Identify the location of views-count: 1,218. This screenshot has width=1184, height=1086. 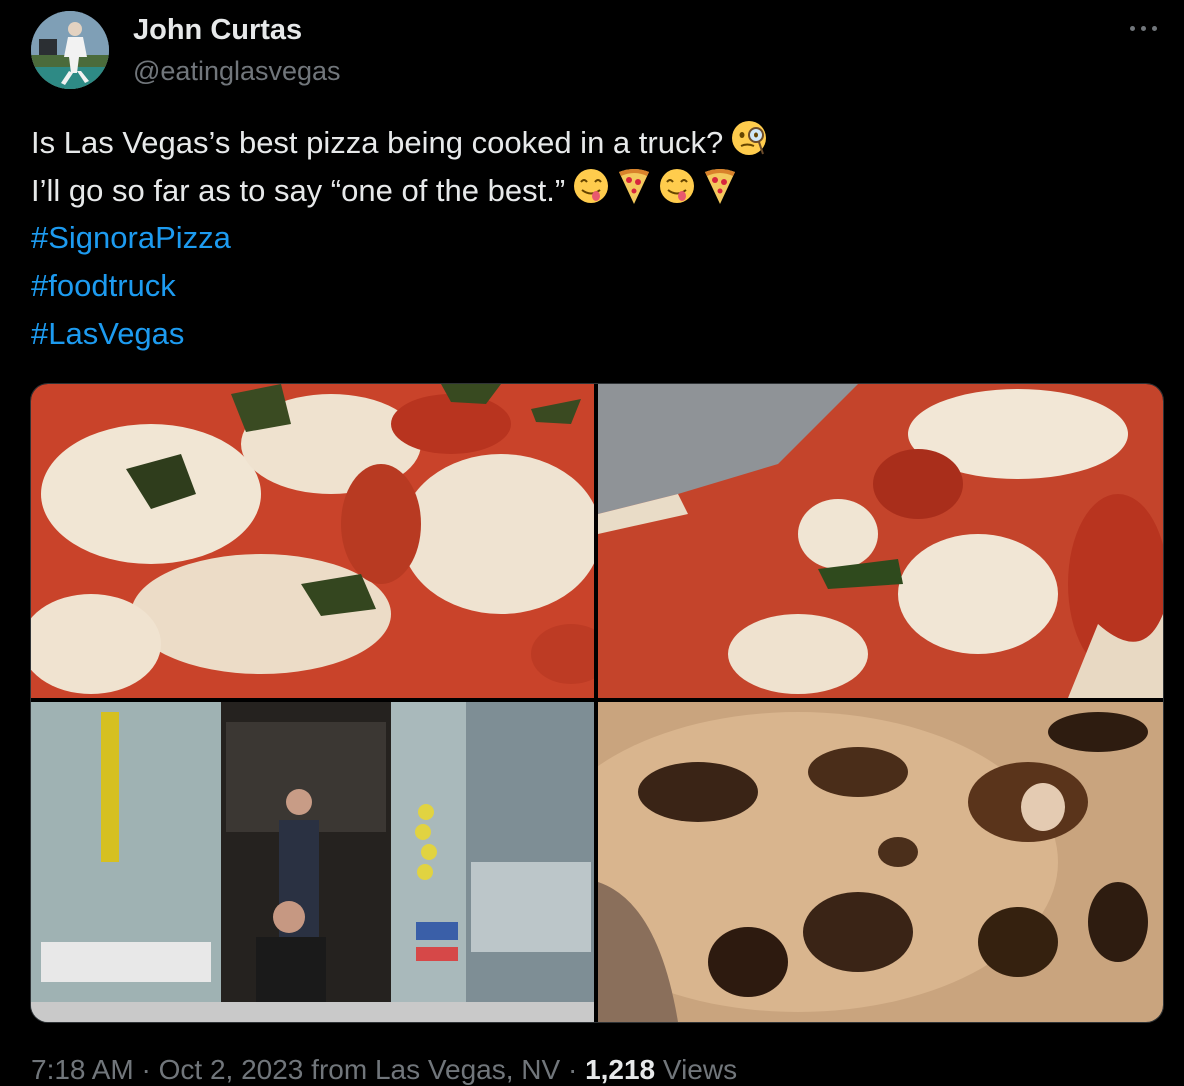
(620, 1069).